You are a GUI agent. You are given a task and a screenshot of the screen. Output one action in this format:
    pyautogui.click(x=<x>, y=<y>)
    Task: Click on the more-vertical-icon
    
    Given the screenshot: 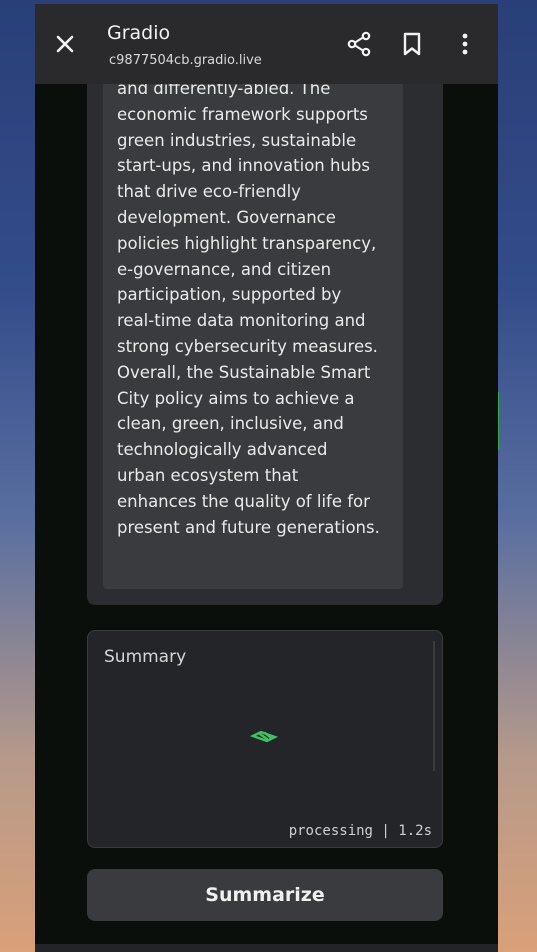 What is the action you would take?
    pyautogui.click(x=465, y=44)
    